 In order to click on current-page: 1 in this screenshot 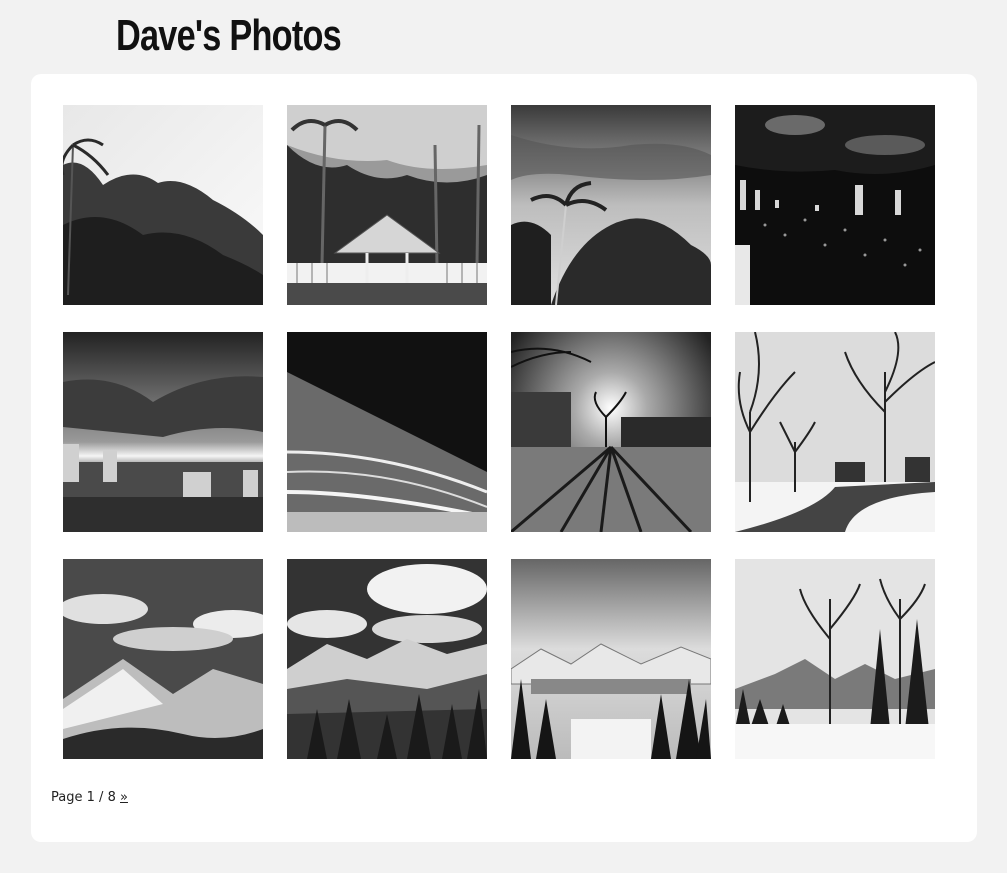, I will do `click(90, 797)`.